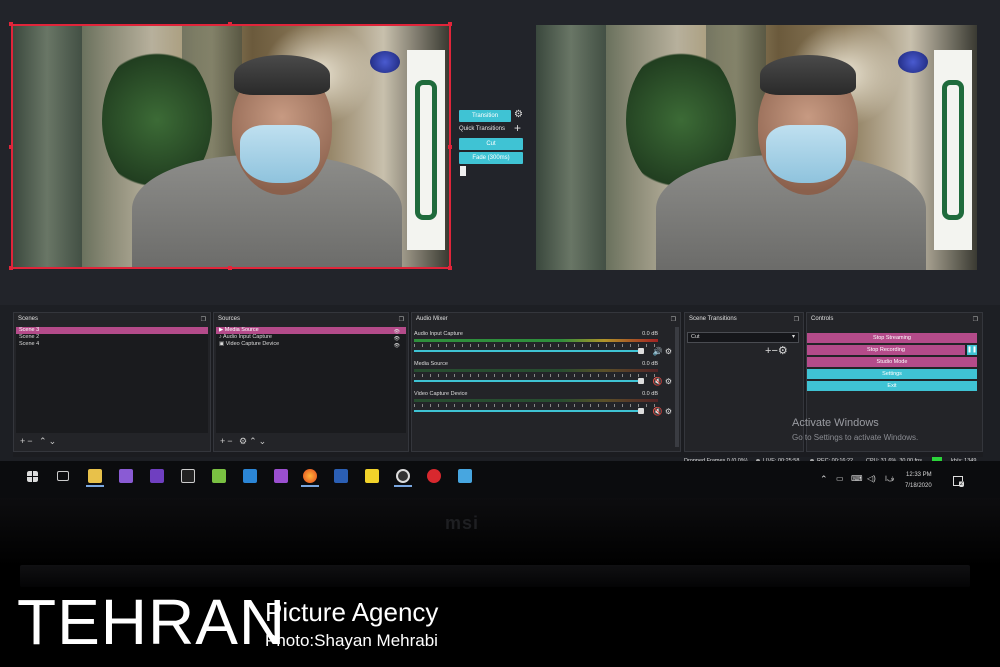  What do you see at coordinates (482, 129) in the screenshot?
I see `quick-transitions-label: Quick Transitions` at bounding box center [482, 129].